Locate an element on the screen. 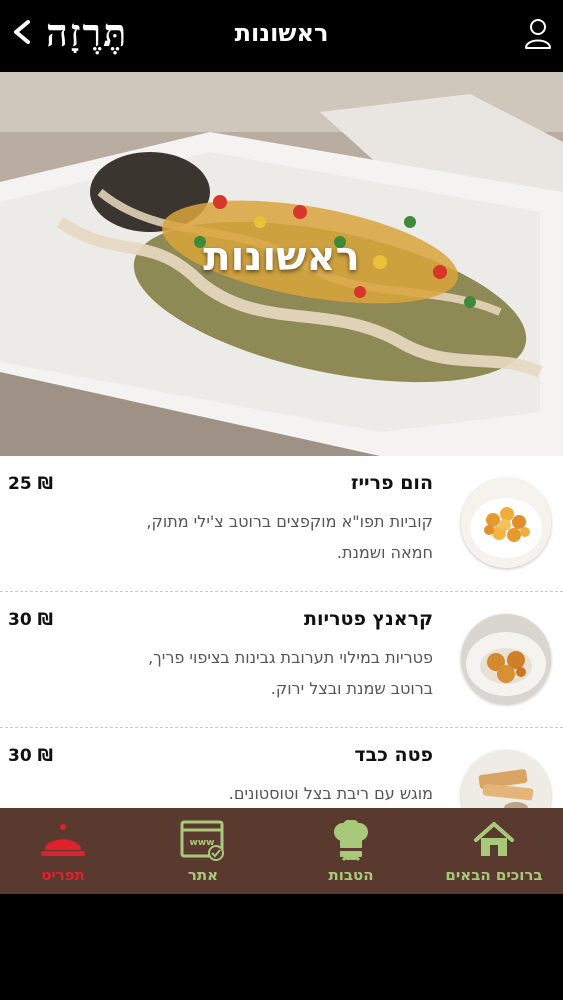 The width and height of the screenshot is (563, 1000). svg-text: www is located at coordinates (202, 843).